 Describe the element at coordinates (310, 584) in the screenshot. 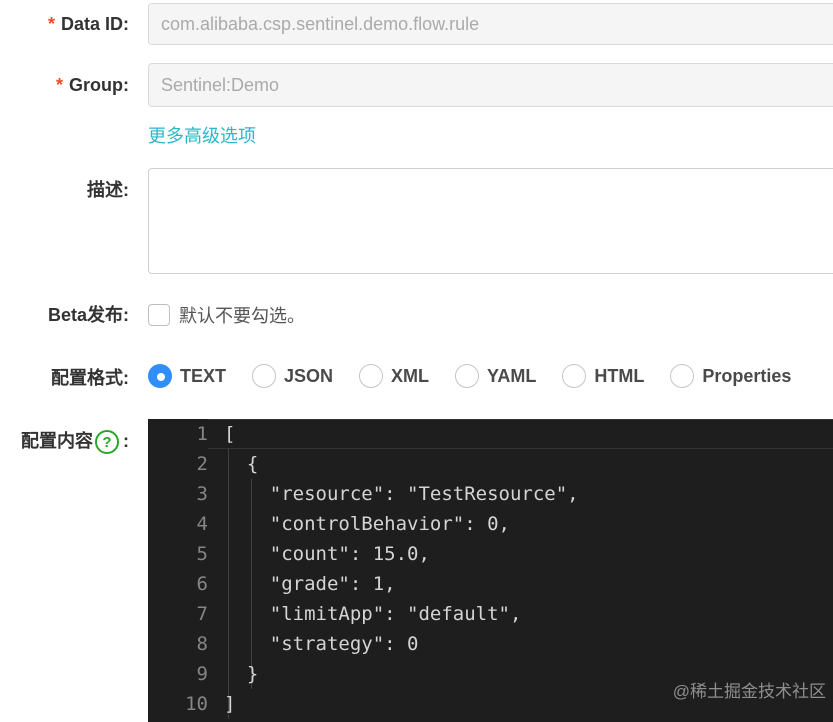

I see `code-line: "grade": 1,` at that location.